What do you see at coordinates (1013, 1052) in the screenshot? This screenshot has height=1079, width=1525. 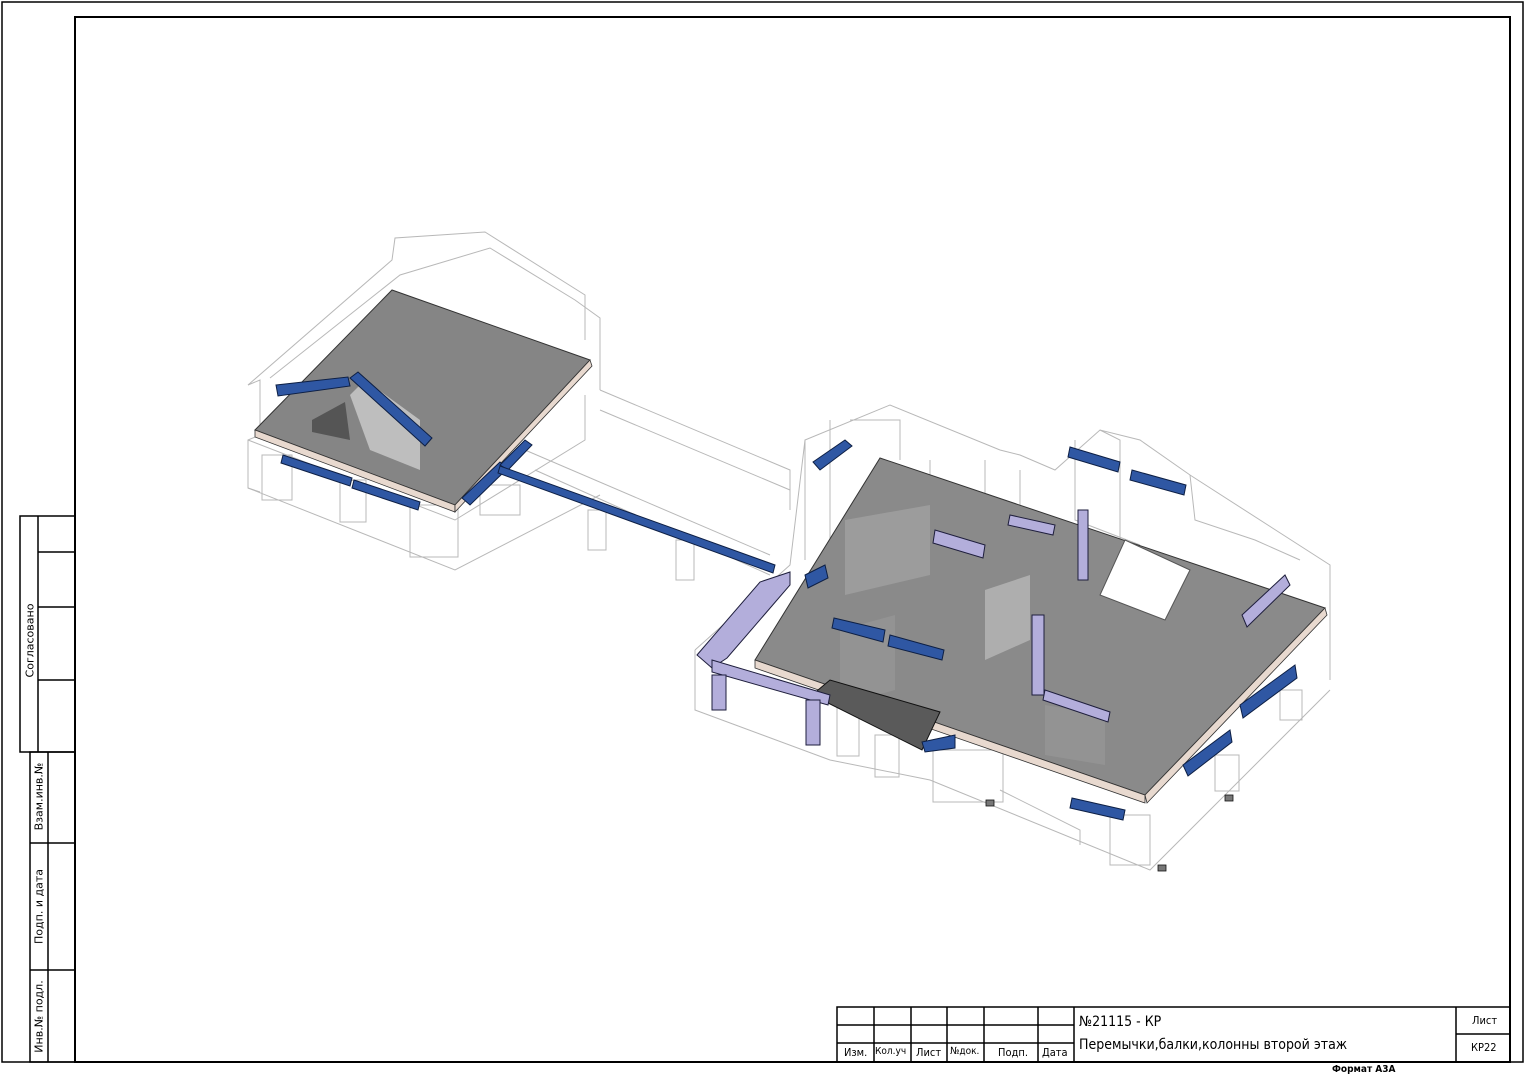 I see `col-podp: Подп.` at bounding box center [1013, 1052].